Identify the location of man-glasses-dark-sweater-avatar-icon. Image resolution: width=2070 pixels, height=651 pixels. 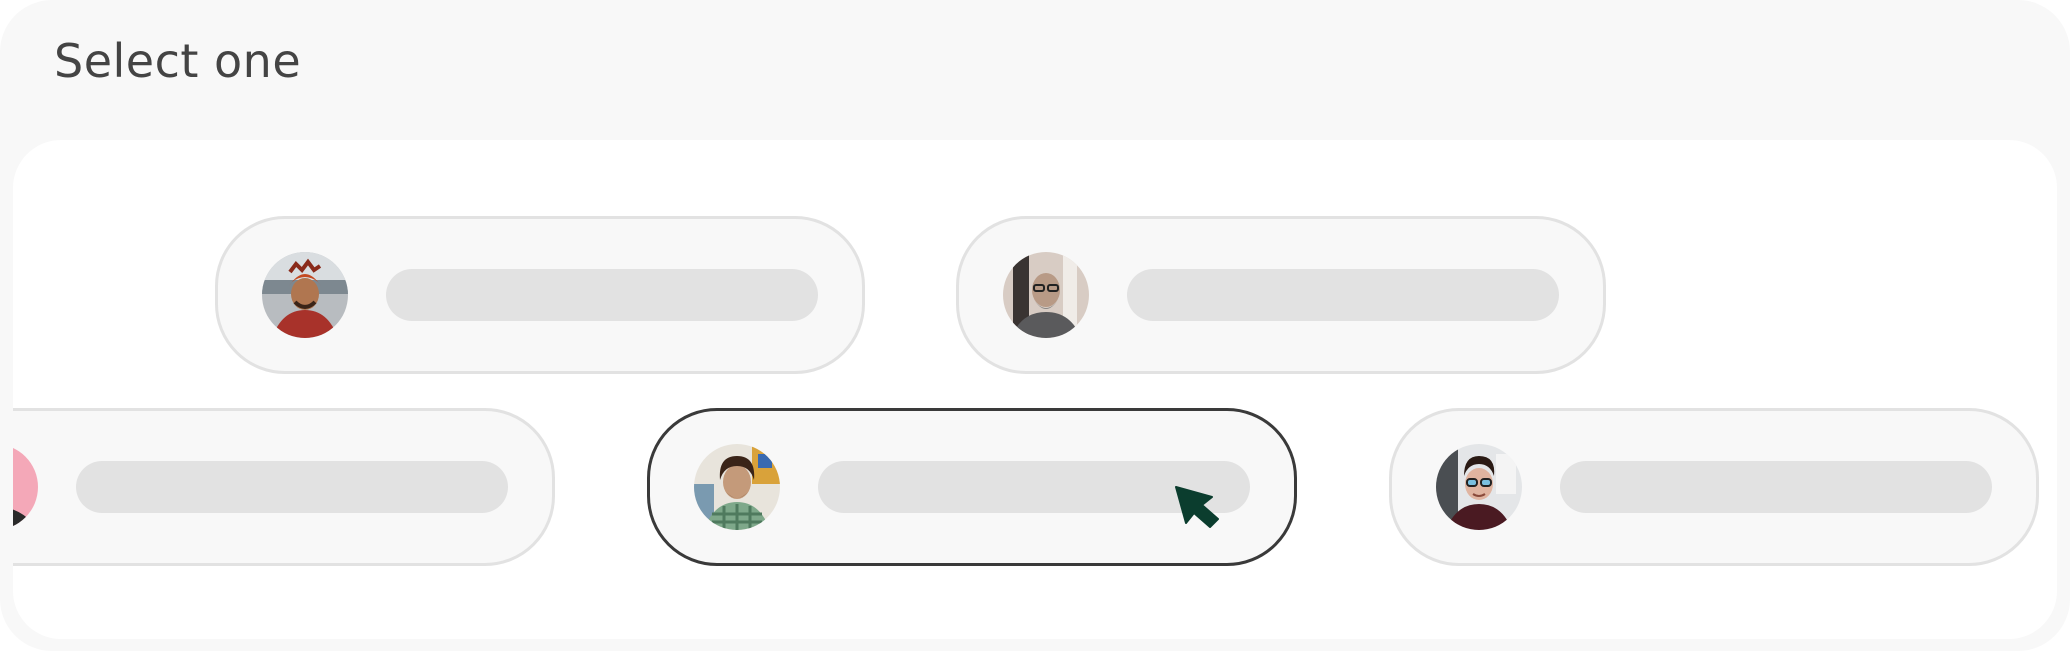
(1479, 487).